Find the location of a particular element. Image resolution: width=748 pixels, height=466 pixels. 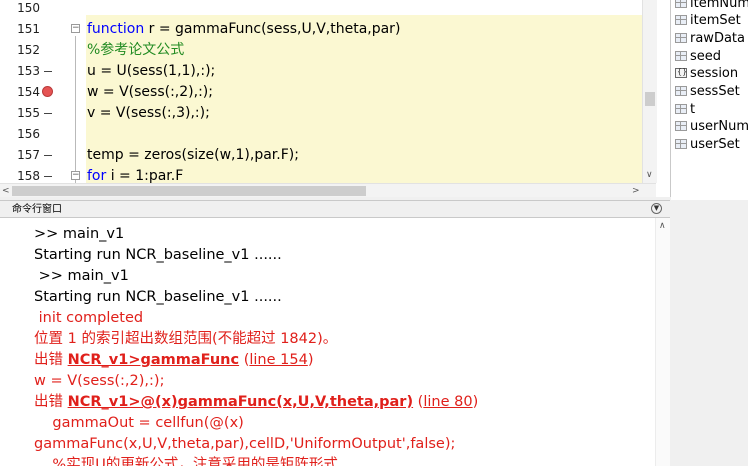

line-number: 150 is located at coordinates (28, 8).